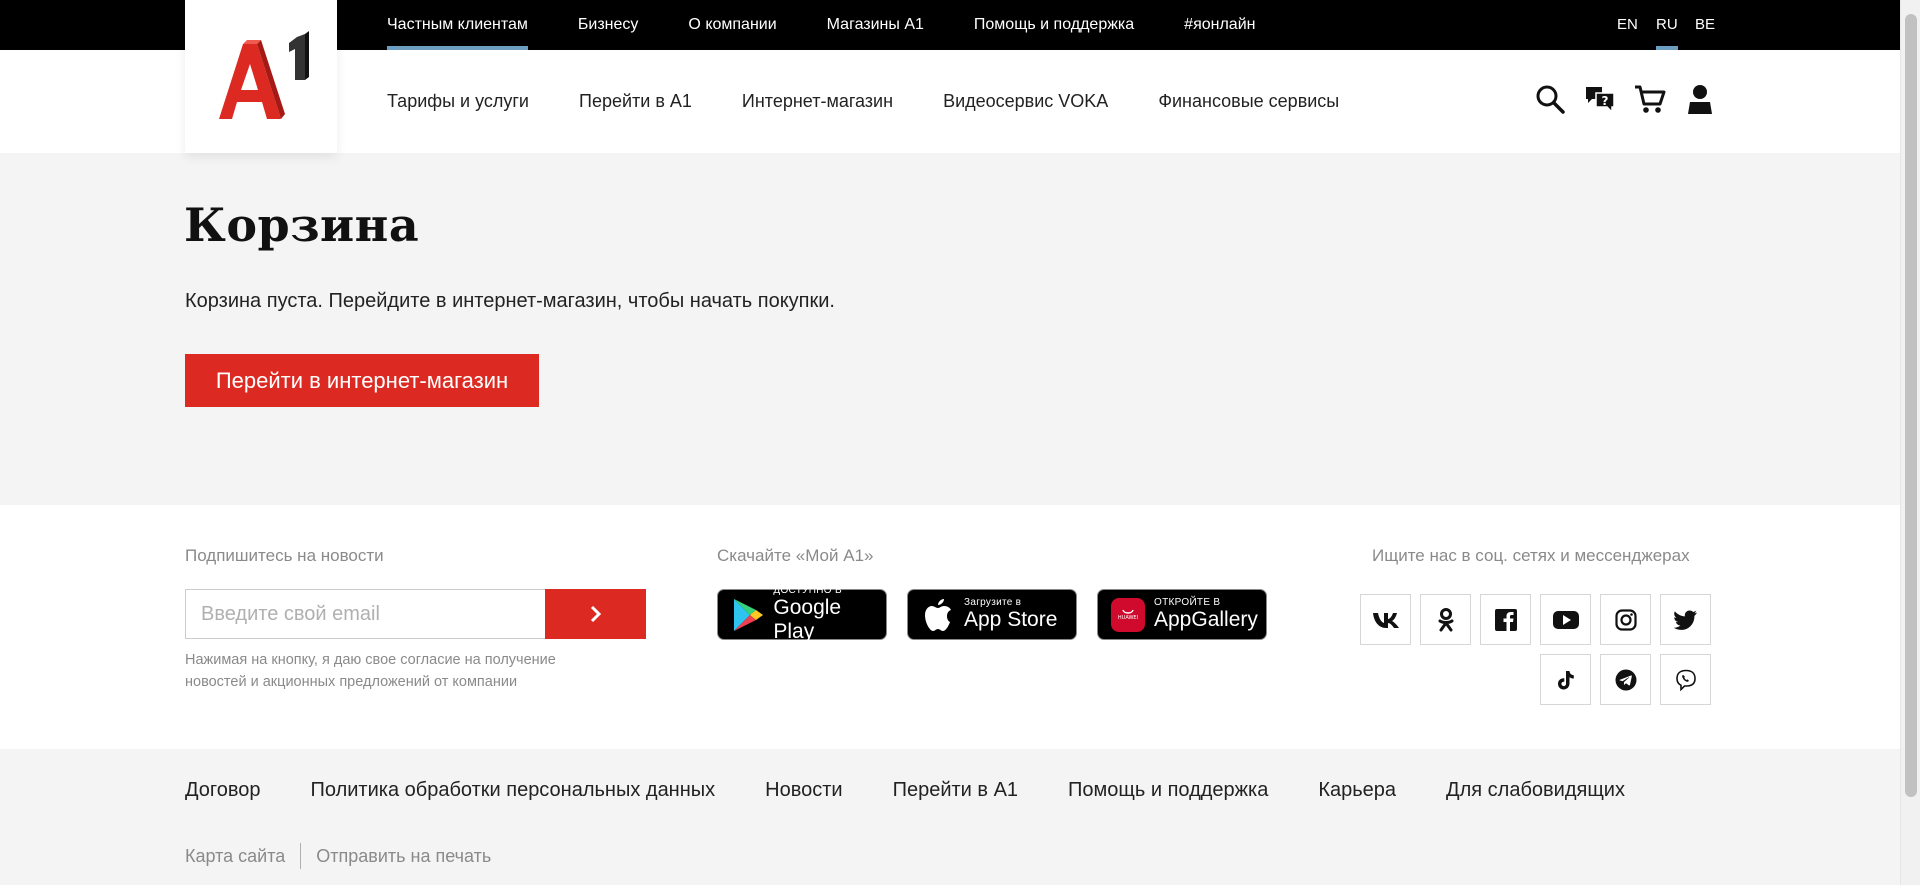 Image resolution: width=1920 pixels, height=885 pixels. I want to click on page-title: Корзина, so click(302, 225).